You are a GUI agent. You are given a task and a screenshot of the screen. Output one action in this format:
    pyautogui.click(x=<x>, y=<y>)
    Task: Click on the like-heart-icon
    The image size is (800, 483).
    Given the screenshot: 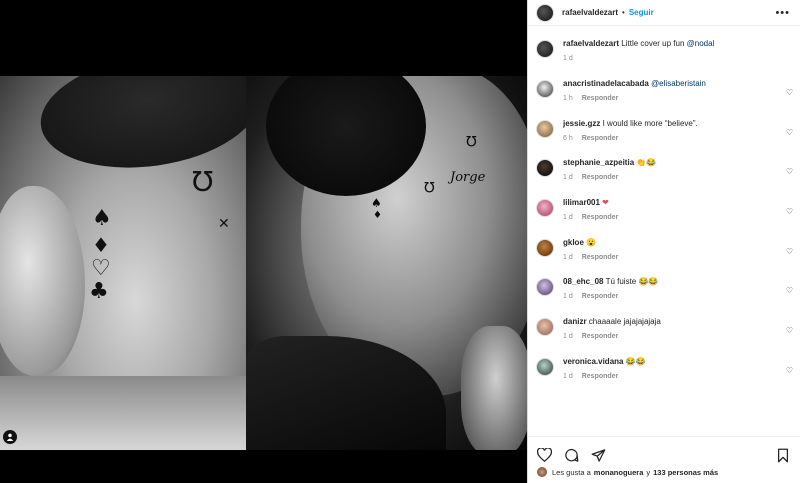 What is the action you would take?
    pyautogui.click(x=544, y=455)
    